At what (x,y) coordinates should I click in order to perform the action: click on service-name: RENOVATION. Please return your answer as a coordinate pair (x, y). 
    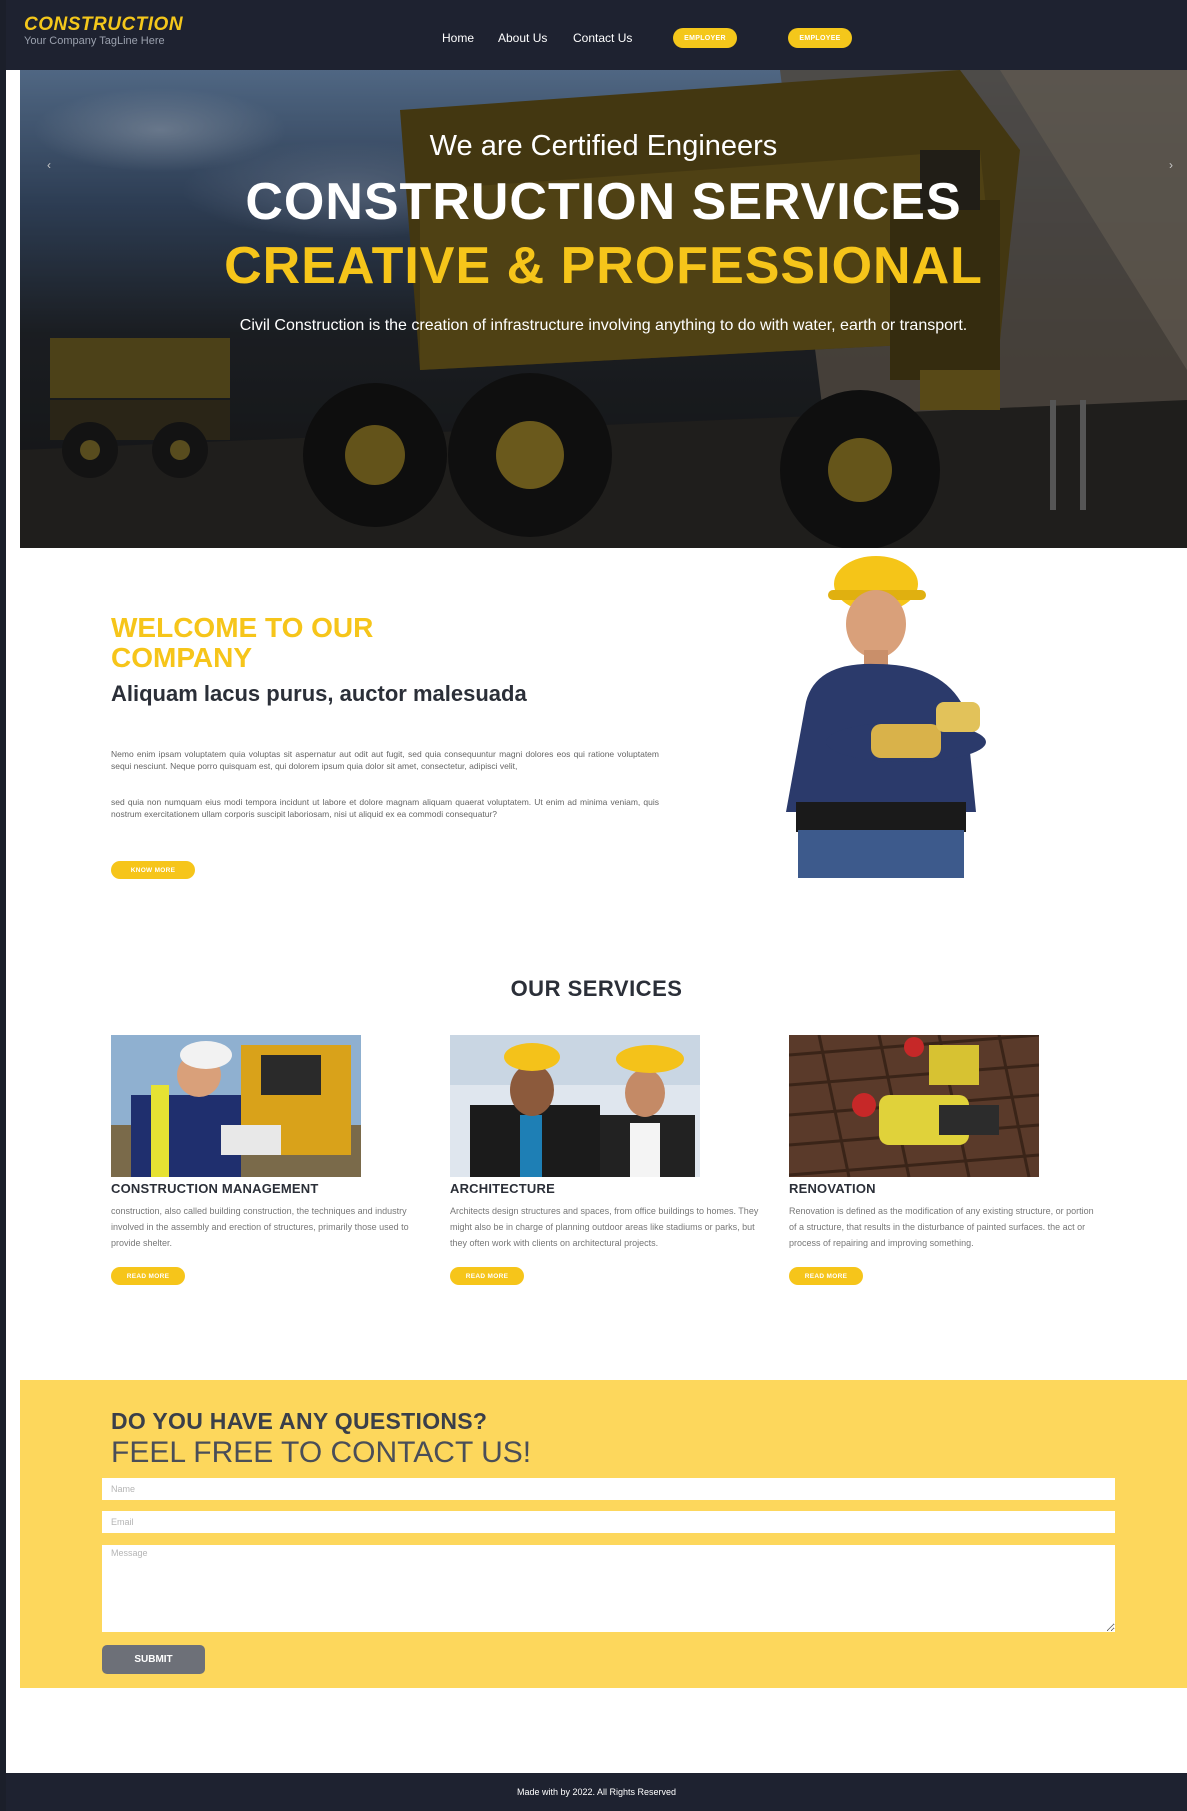
    Looking at the image, I should click on (832, 1188).